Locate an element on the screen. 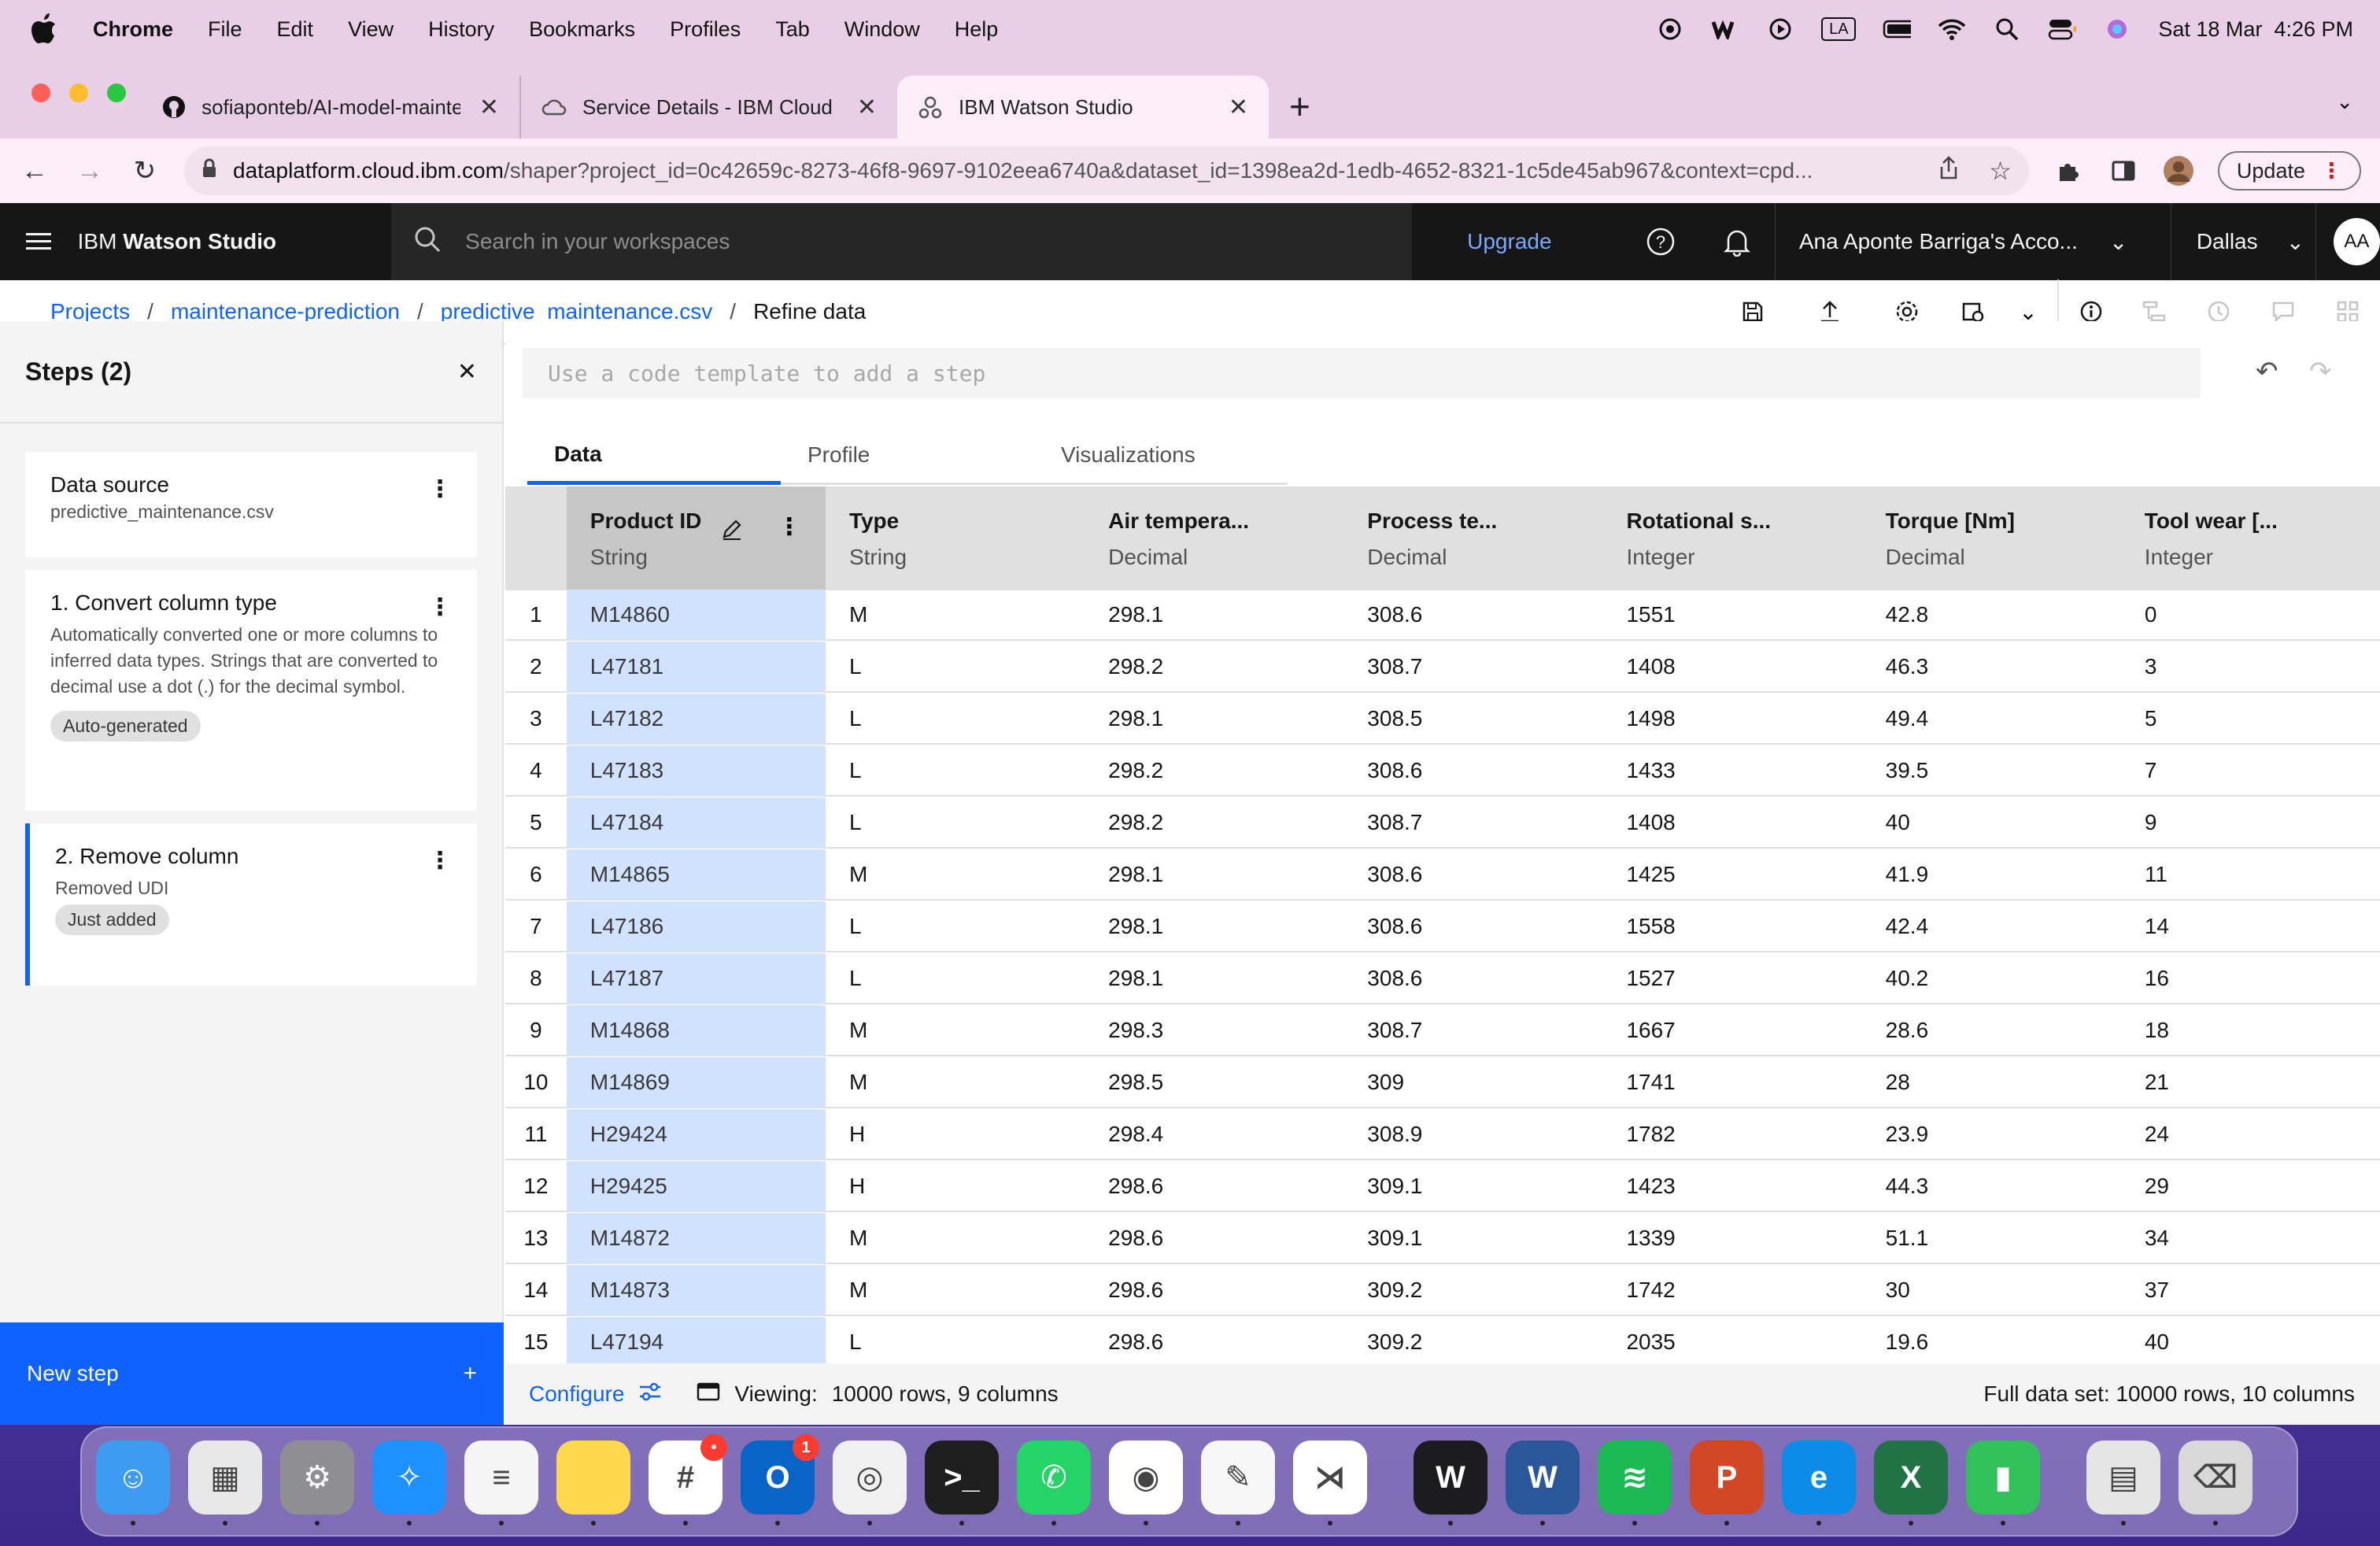  table-row: 8 L47187 L 298.1 308.6 1527 40.2 16 is located at coordinates (1442, 979).